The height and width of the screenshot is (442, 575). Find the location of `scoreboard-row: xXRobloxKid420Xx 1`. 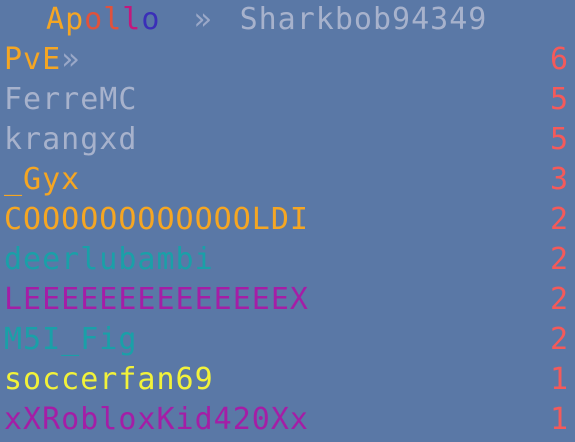

scoreboard-row: xXRobloxKid420Xx 1 is located at coordinates (289, 420).